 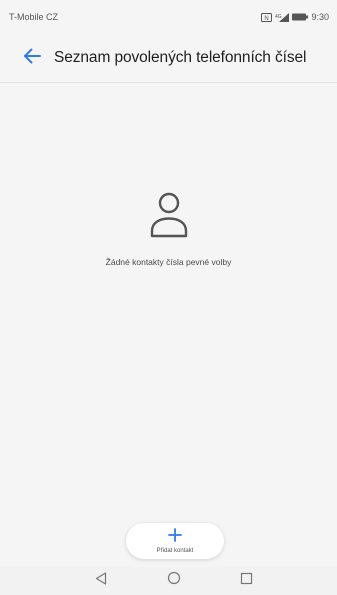 I want to click on empty-state: Žádné kontakty čísla pevné volby, so click(x=168, y=228).